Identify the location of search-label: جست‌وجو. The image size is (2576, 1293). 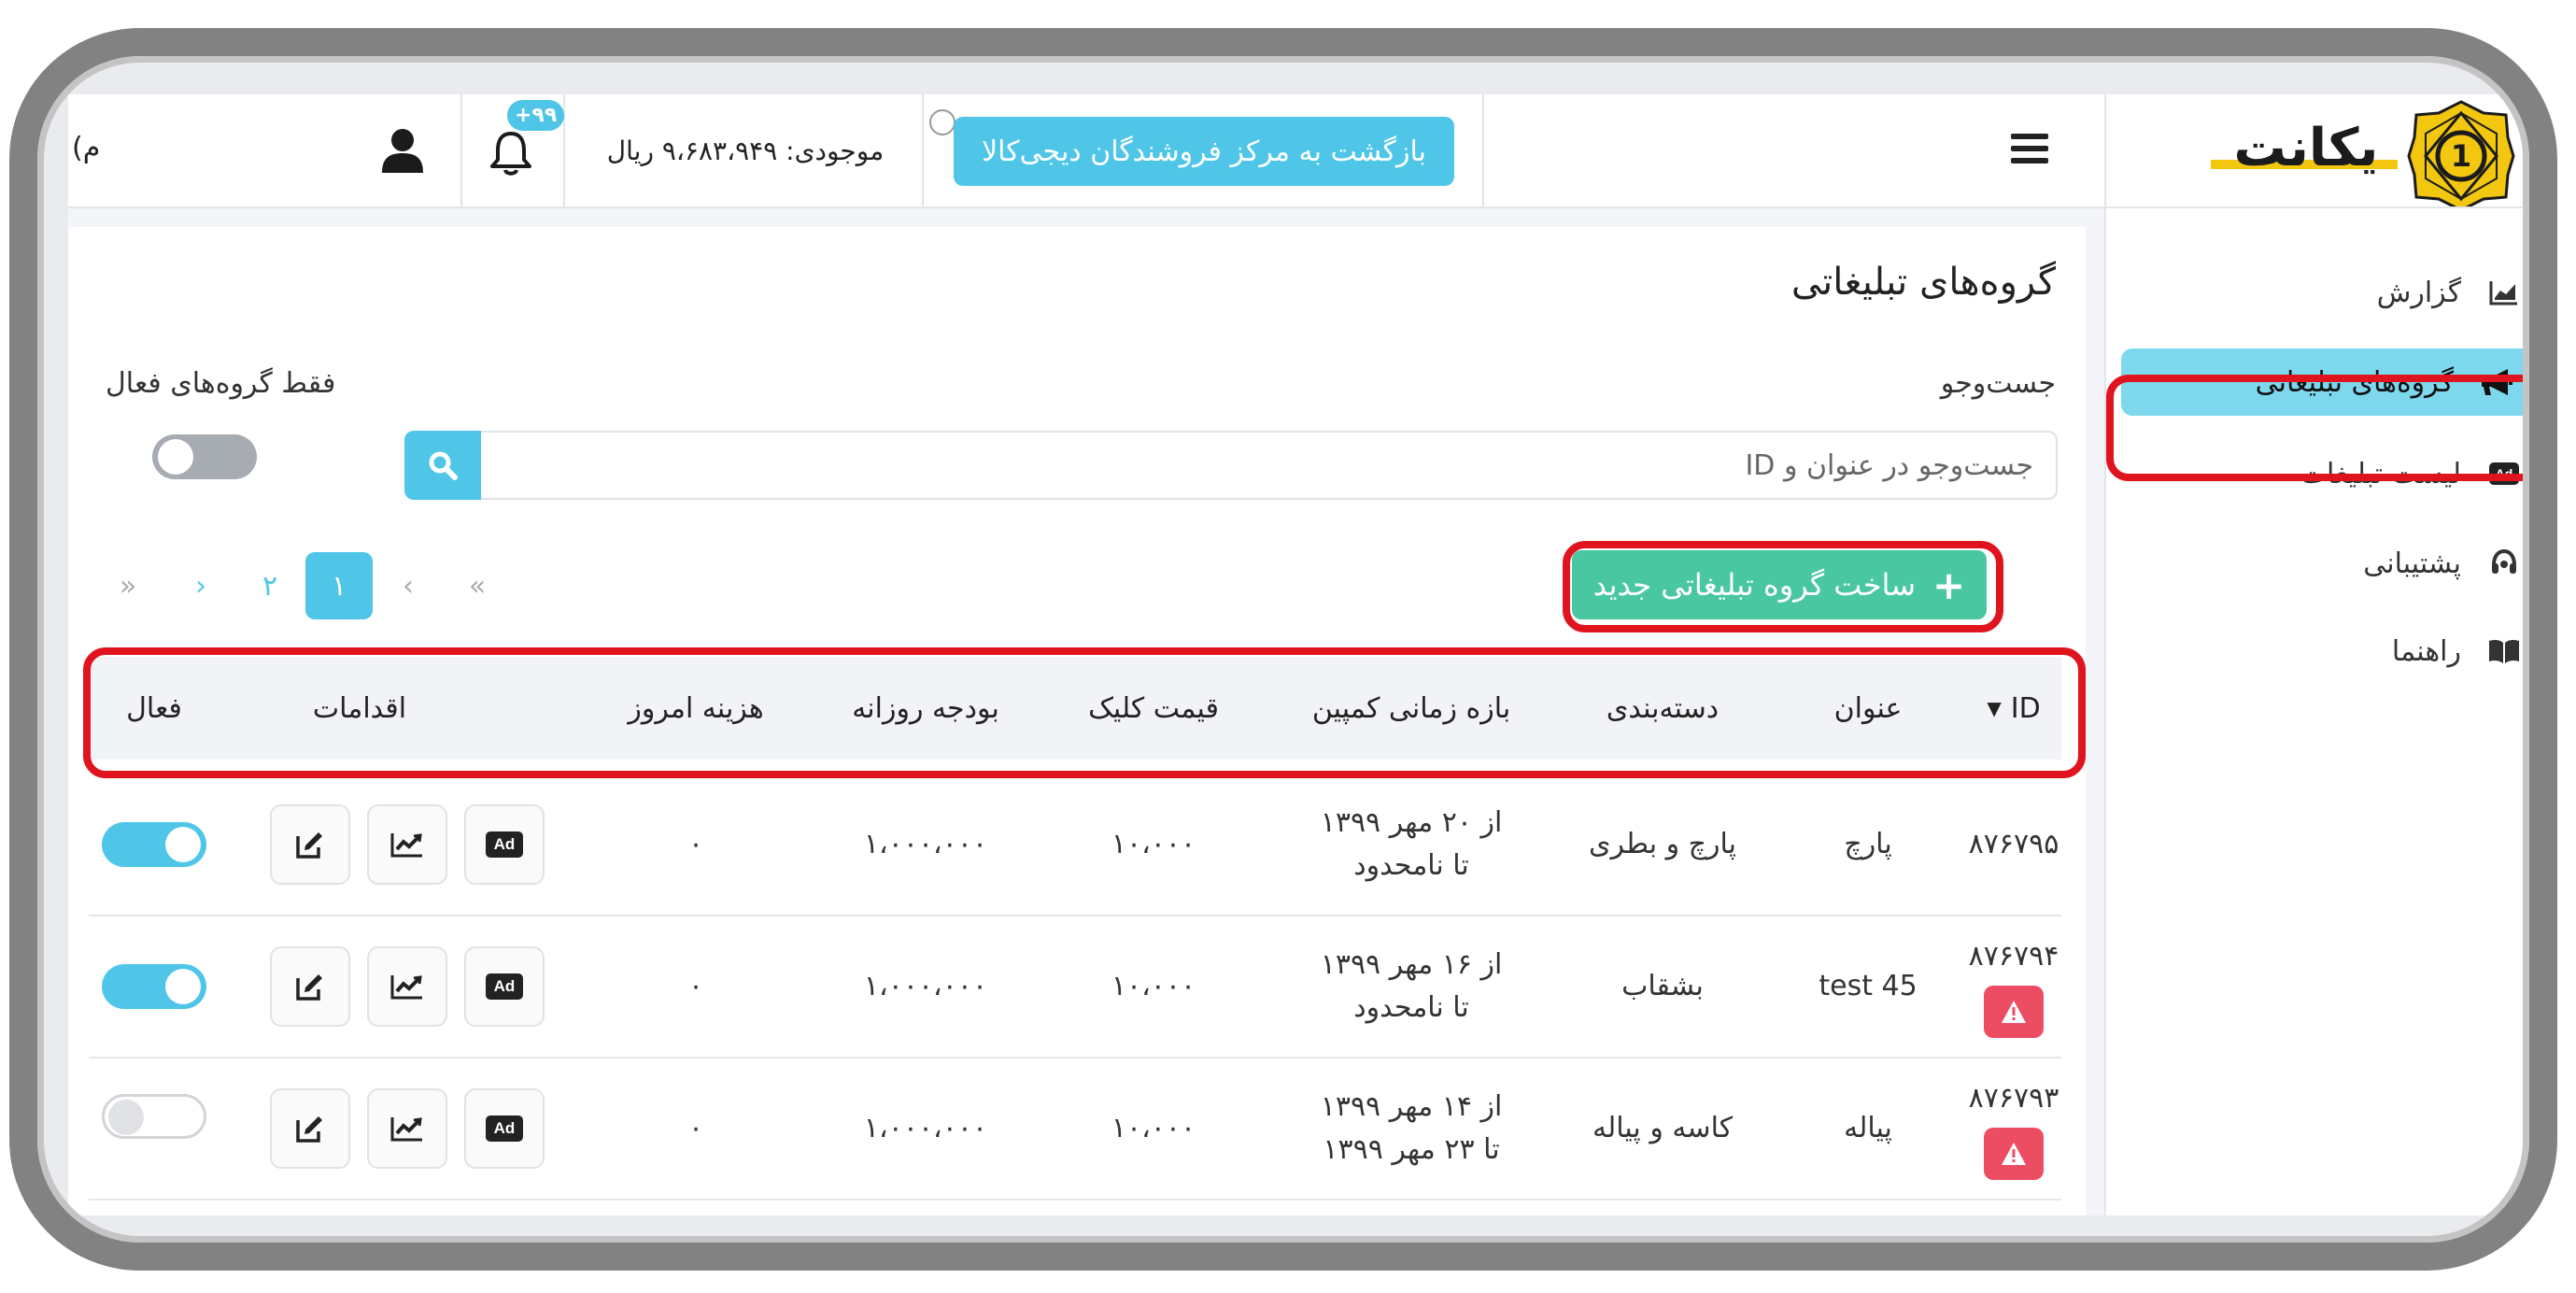
(1998, 383).